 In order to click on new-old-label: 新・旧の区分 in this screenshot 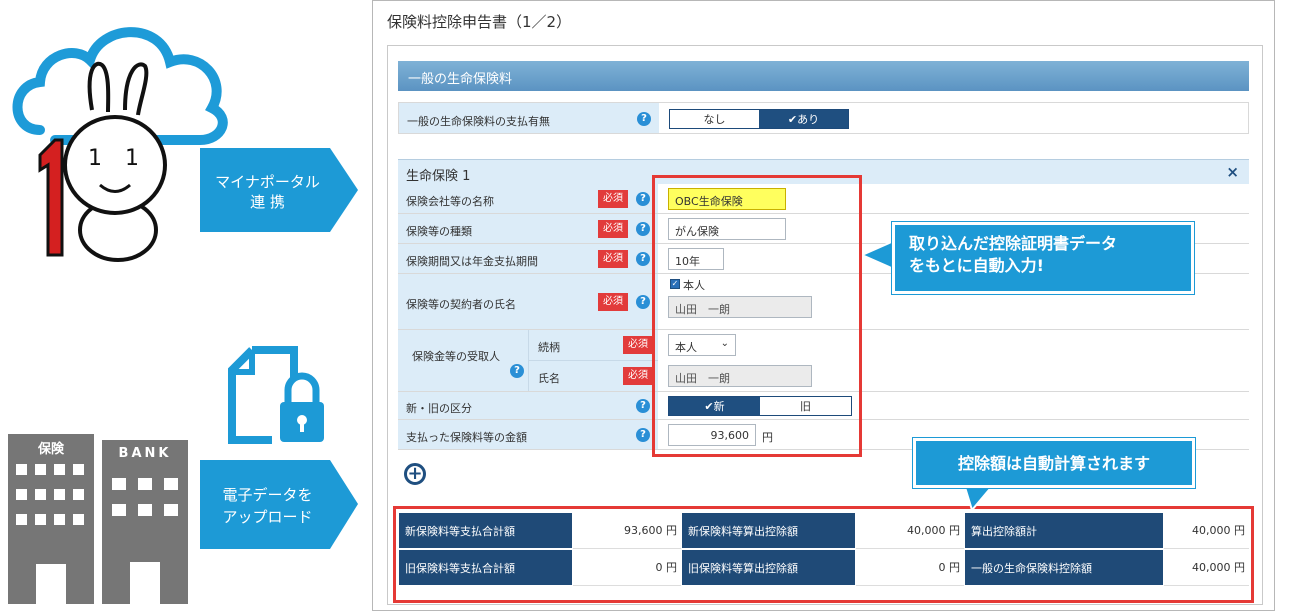, I will do `click(439, 408)`.